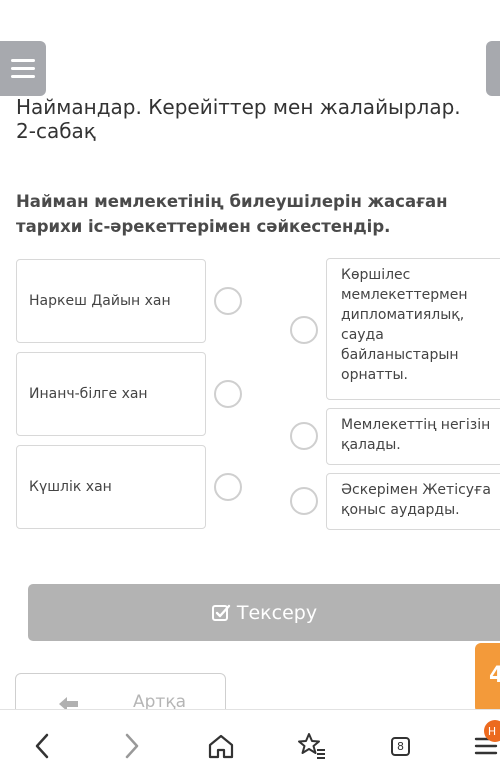 The height and width of the screenshot is (783, 500). I want to click on match-left-item: Наркеш Дайын хан, so click(111, 301).